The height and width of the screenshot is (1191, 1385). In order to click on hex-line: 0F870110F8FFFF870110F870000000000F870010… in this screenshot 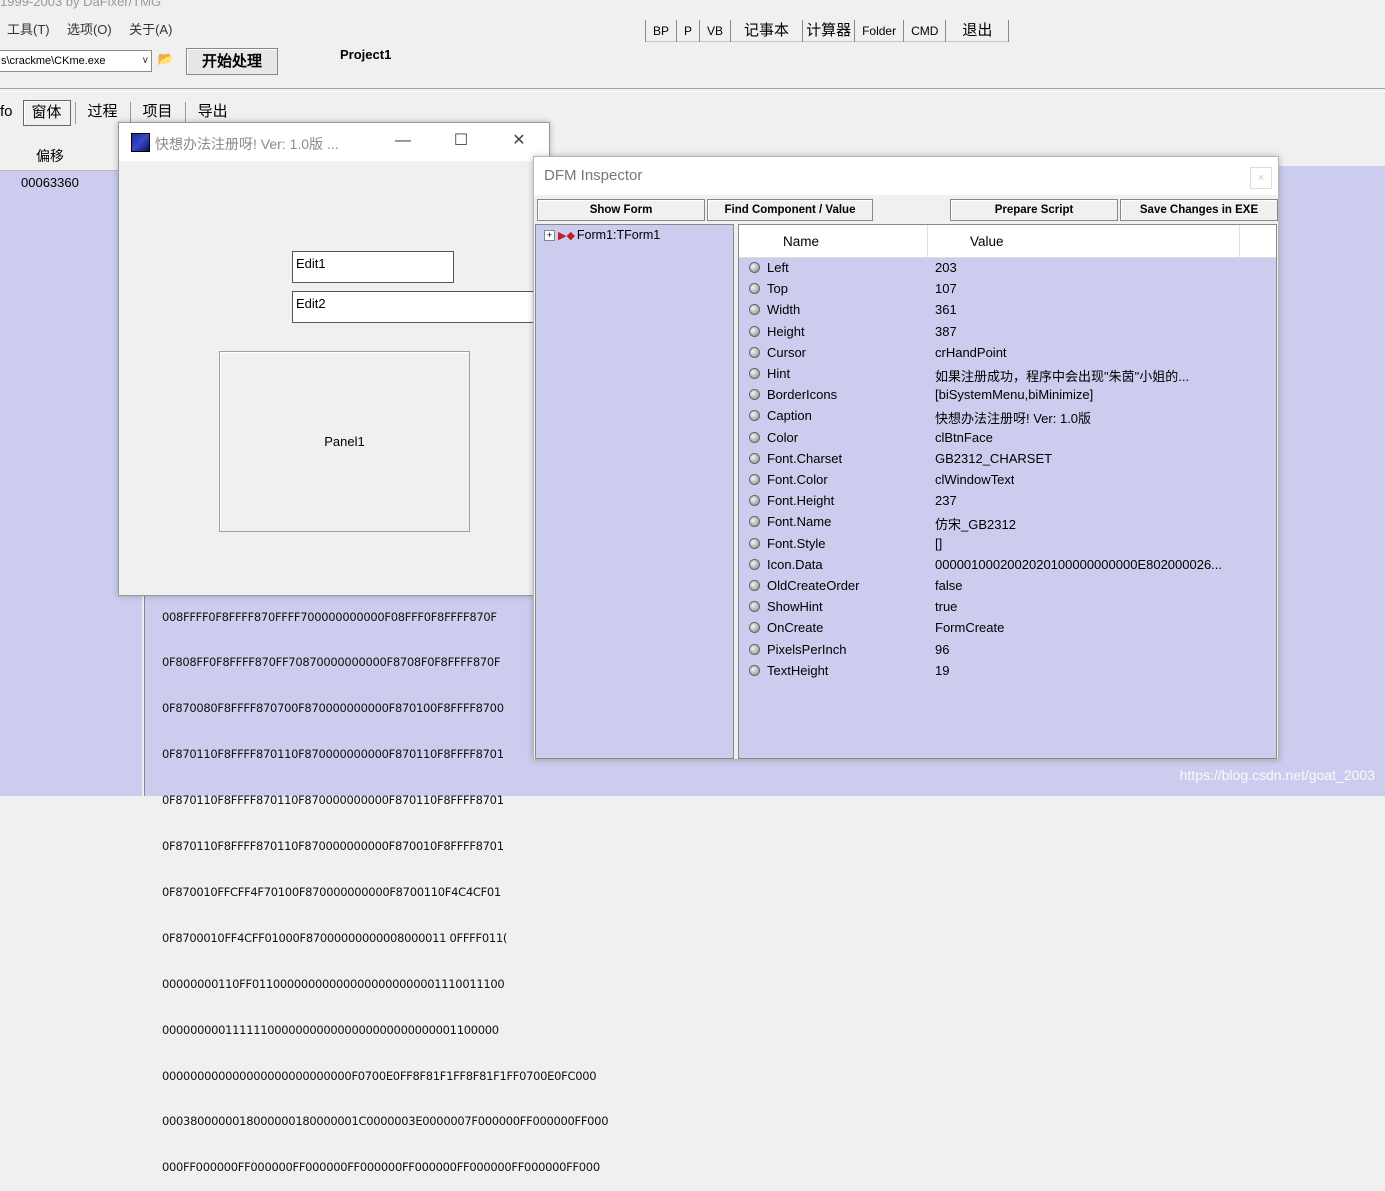, I will do `click(333, 846)`.